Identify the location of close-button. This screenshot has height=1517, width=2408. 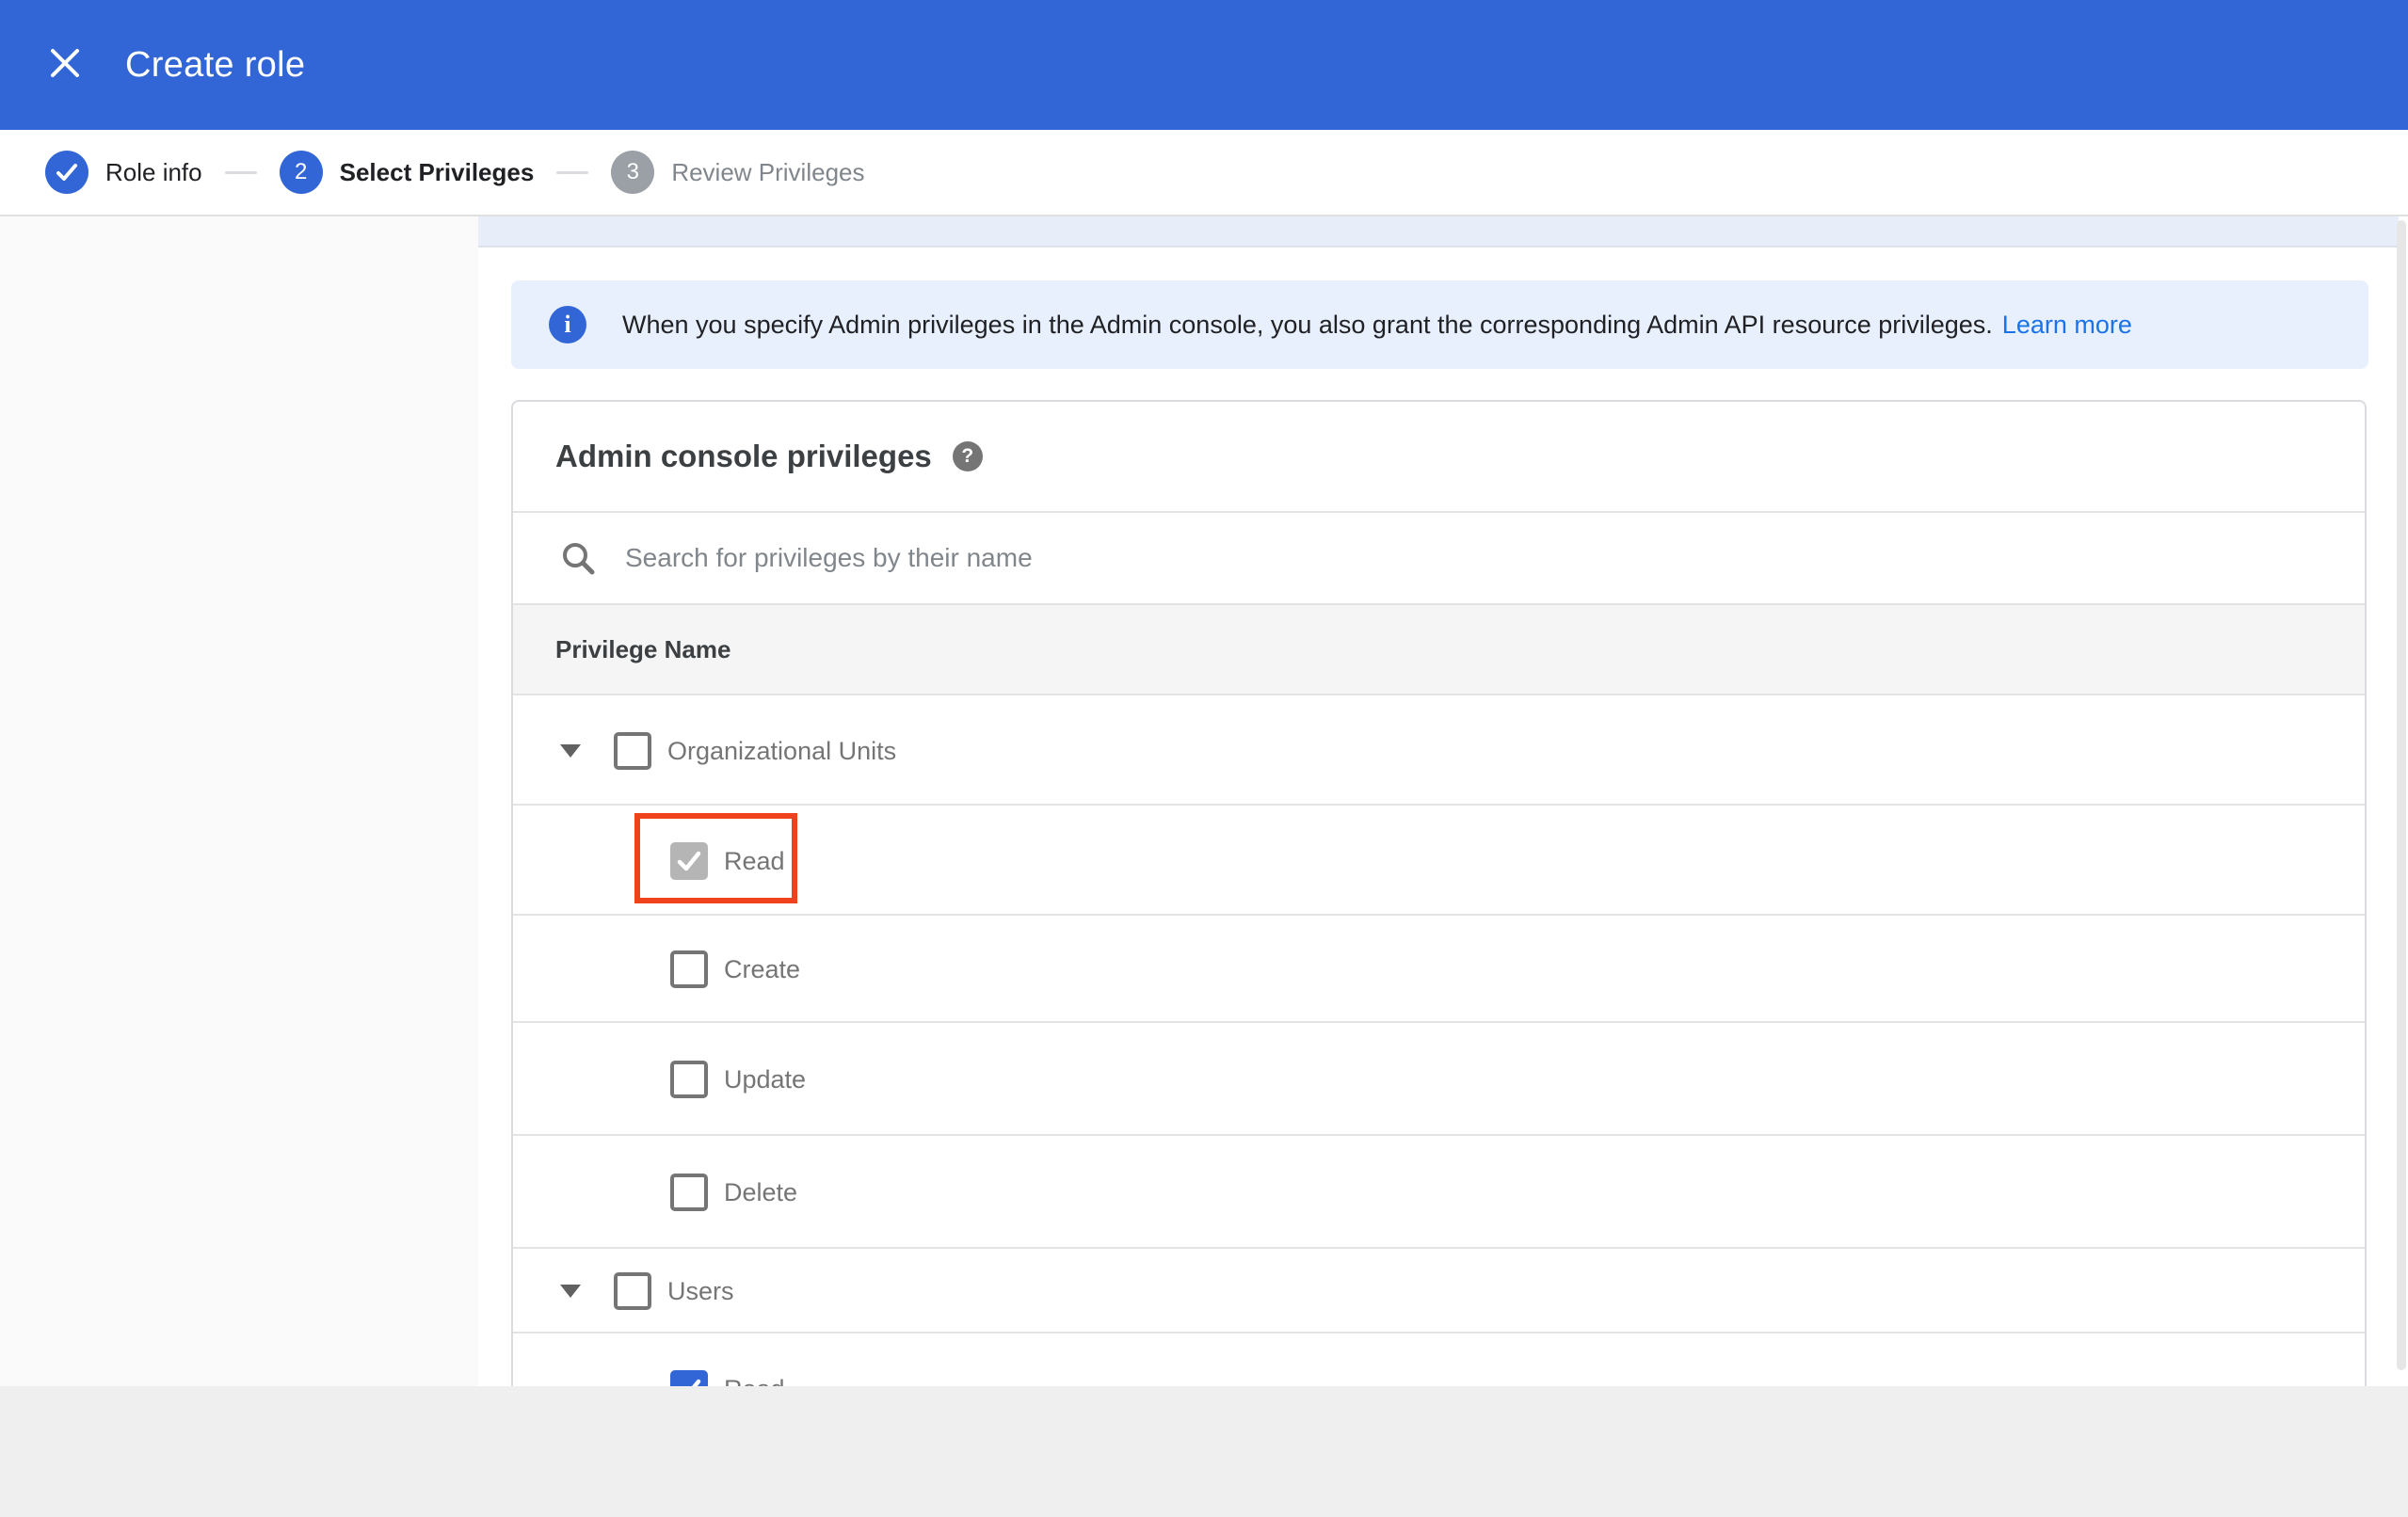
(65, 65).